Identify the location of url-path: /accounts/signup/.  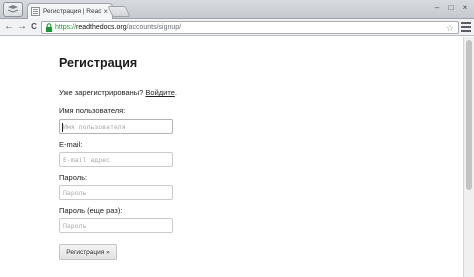
(154, 27).